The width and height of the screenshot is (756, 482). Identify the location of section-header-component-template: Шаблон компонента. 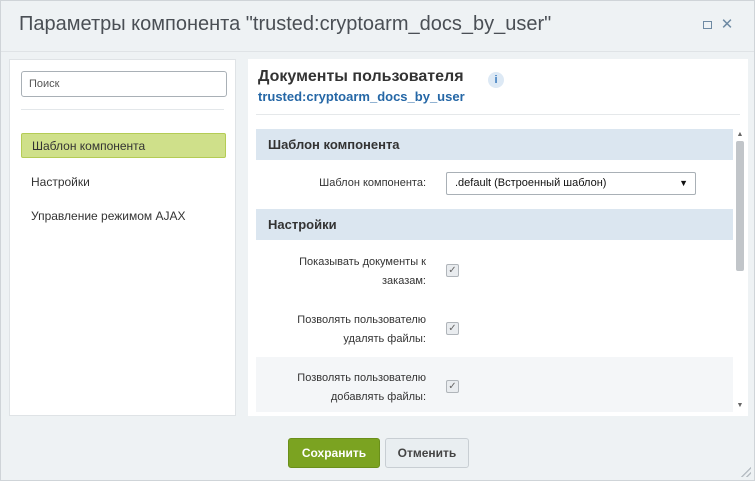
(494, 144).